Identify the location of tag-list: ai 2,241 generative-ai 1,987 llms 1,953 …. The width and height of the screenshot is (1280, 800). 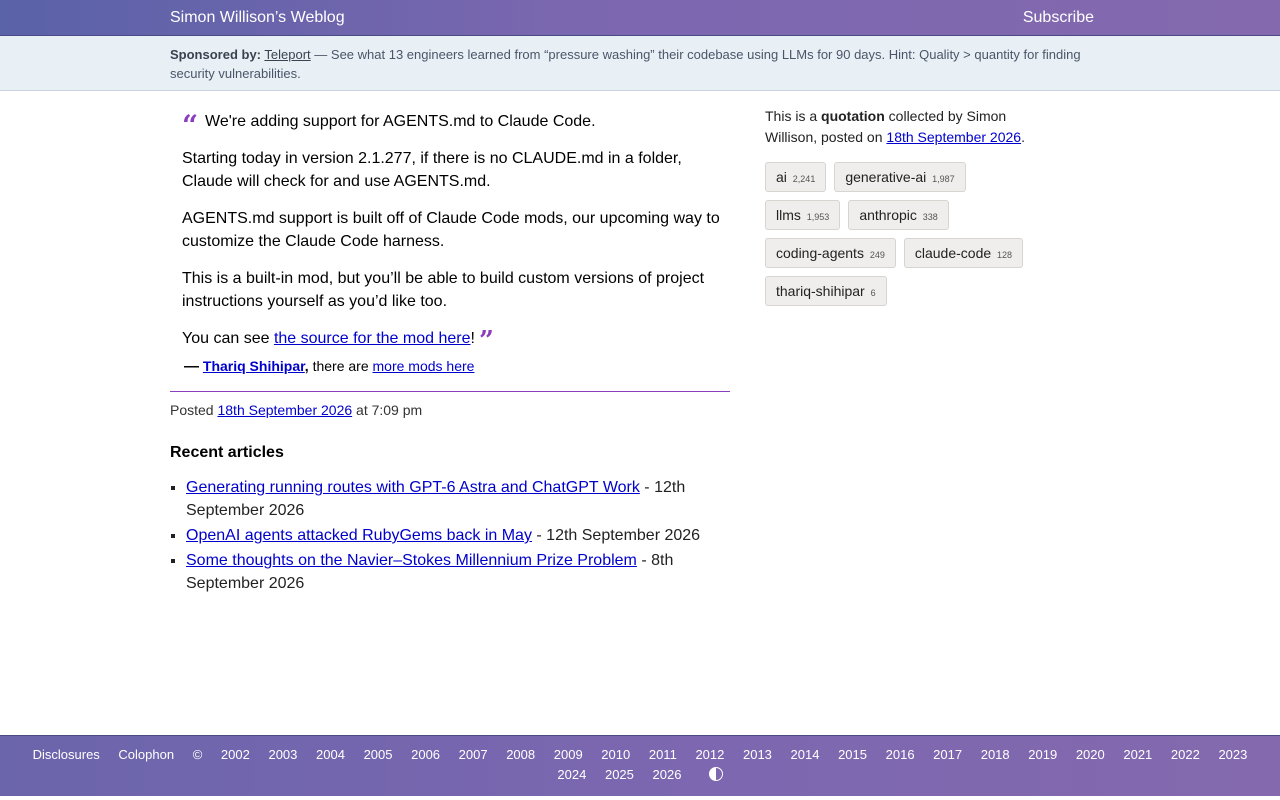
(910, 238).